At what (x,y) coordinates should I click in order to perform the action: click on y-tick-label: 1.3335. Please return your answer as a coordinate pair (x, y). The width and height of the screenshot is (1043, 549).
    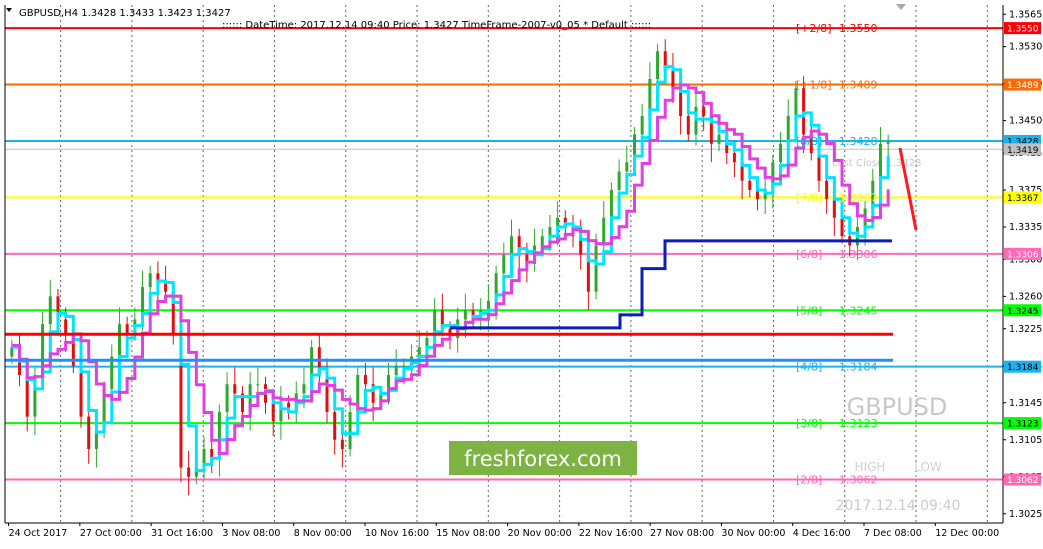
    Looking at the image, I should click on (1025, 227).